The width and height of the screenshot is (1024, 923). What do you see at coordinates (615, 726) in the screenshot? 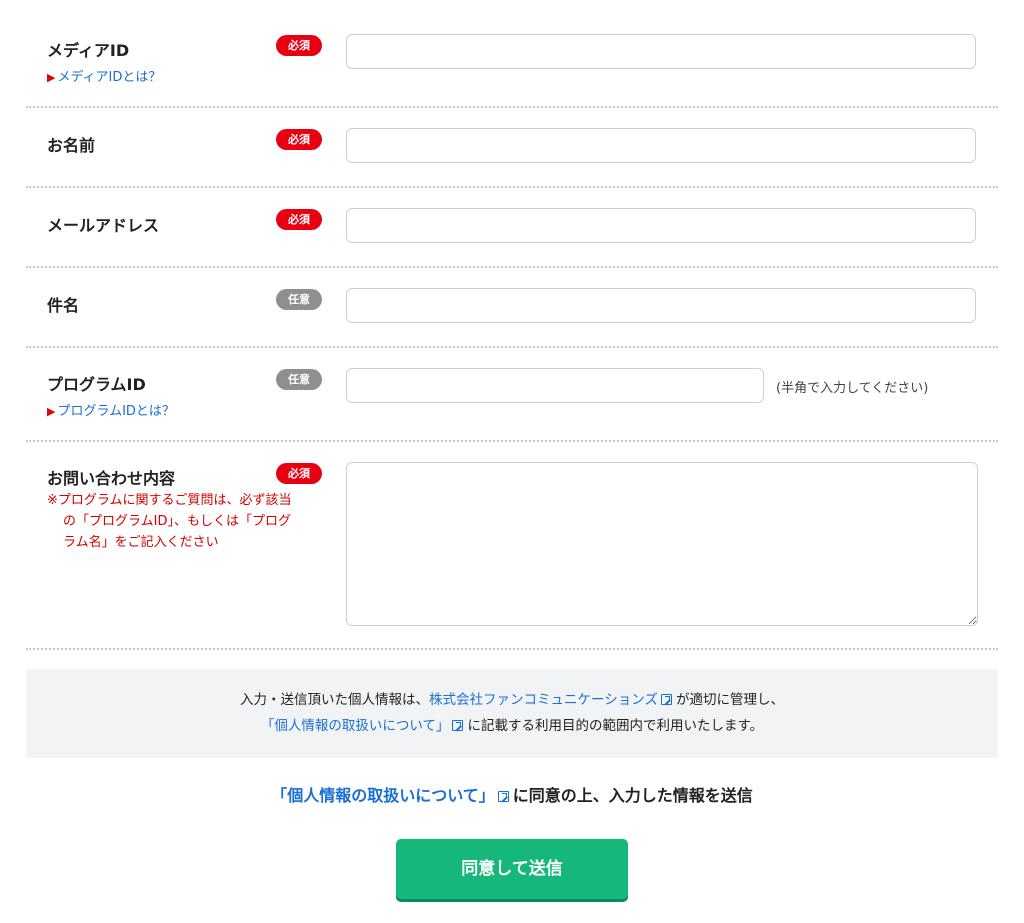
I see `privacy-line2-suffix: に記載する利用目的の範囲内で利用いたします。` at bounding box center [615, 726].